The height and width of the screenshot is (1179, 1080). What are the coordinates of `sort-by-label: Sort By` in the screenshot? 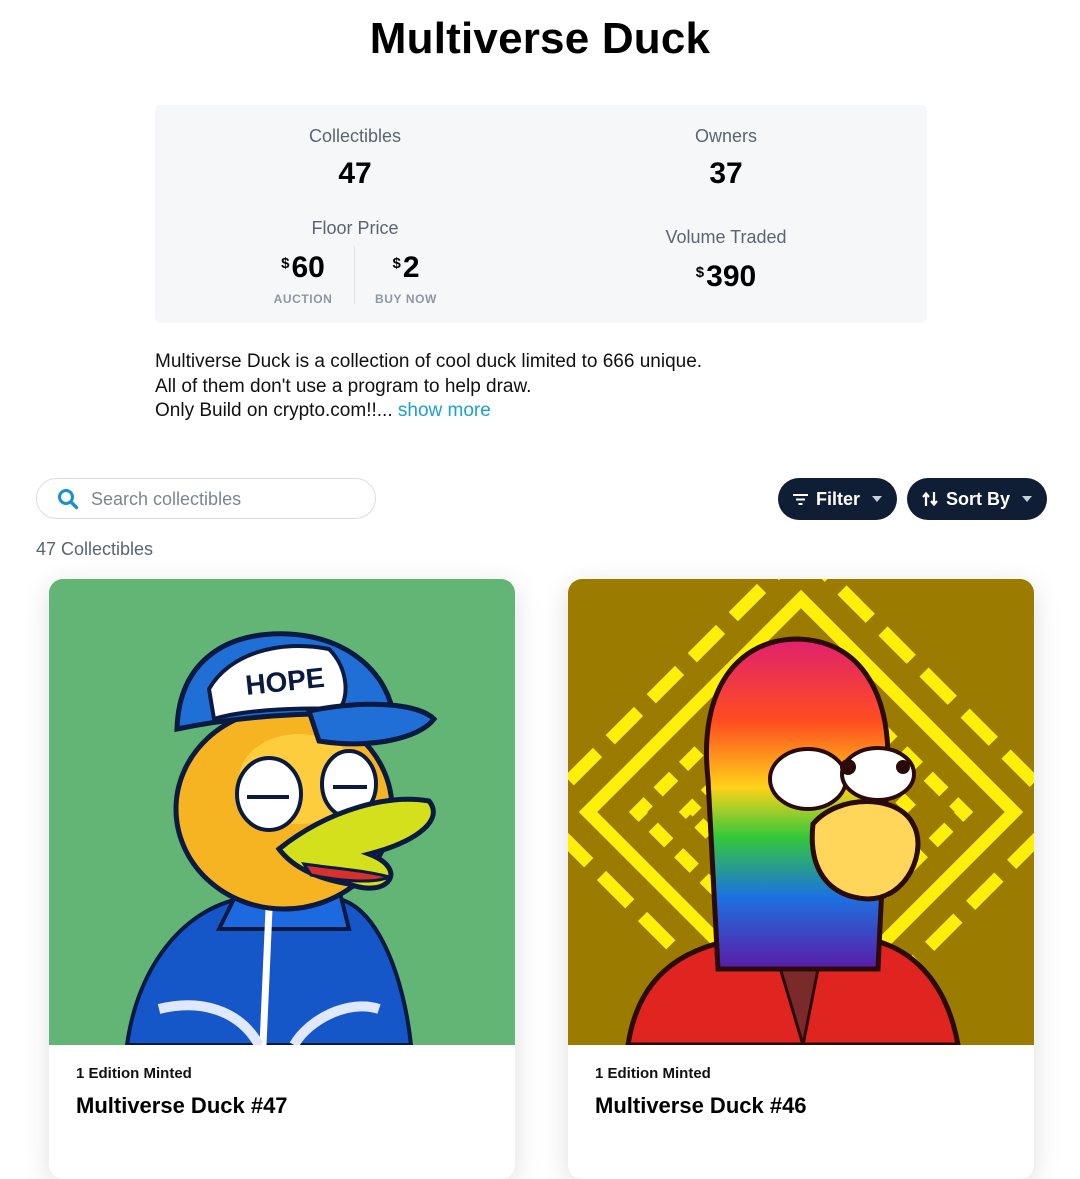 It's located at (977, 498).